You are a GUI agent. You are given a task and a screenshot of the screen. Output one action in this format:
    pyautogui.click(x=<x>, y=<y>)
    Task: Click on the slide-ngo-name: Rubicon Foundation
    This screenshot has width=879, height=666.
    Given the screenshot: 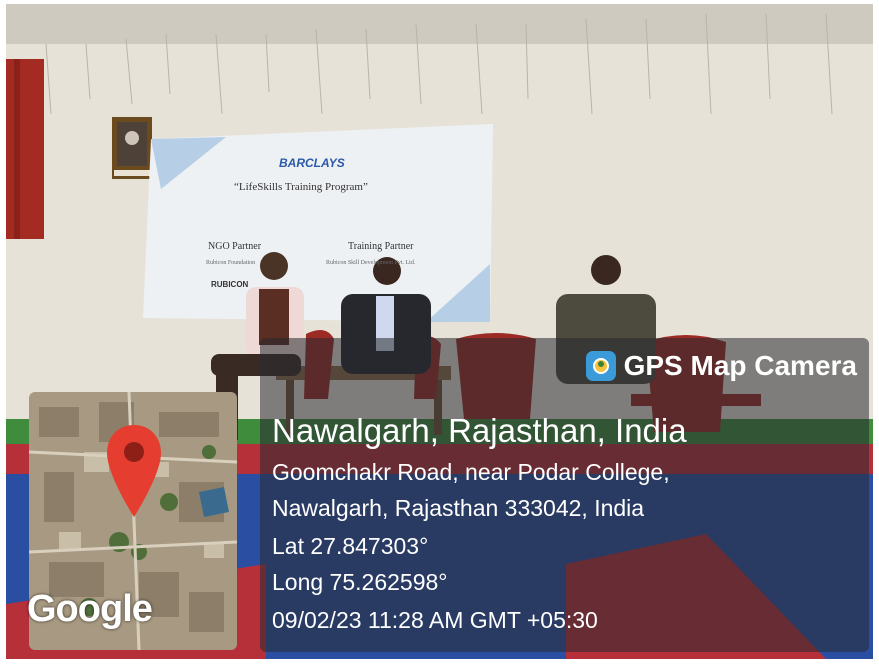 What is the action you would take?
    pyautogui.click(x=231, y=263)
    